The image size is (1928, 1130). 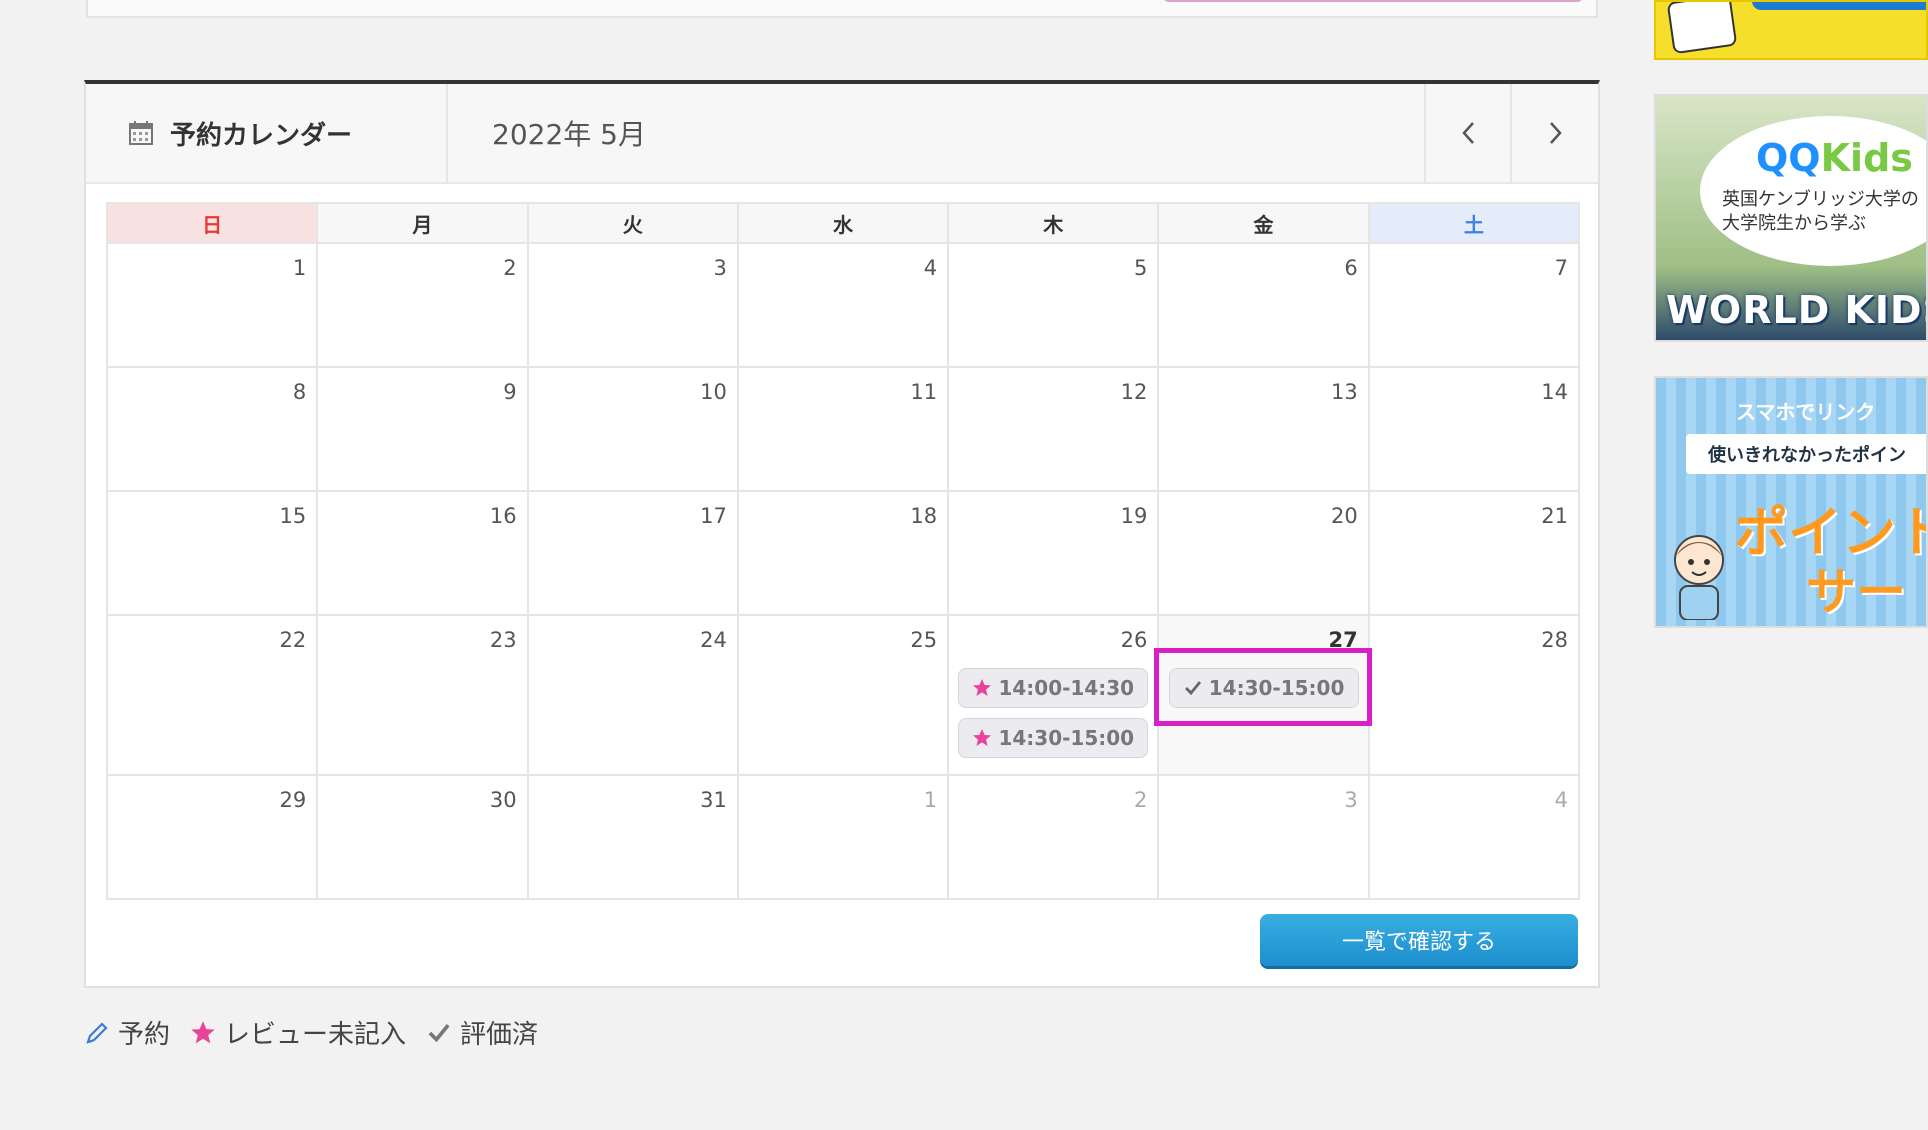 What do you see at coordinates (422, 305) in the screenshot?
I see `day-cell: 2` at bounding box center [422, 305].